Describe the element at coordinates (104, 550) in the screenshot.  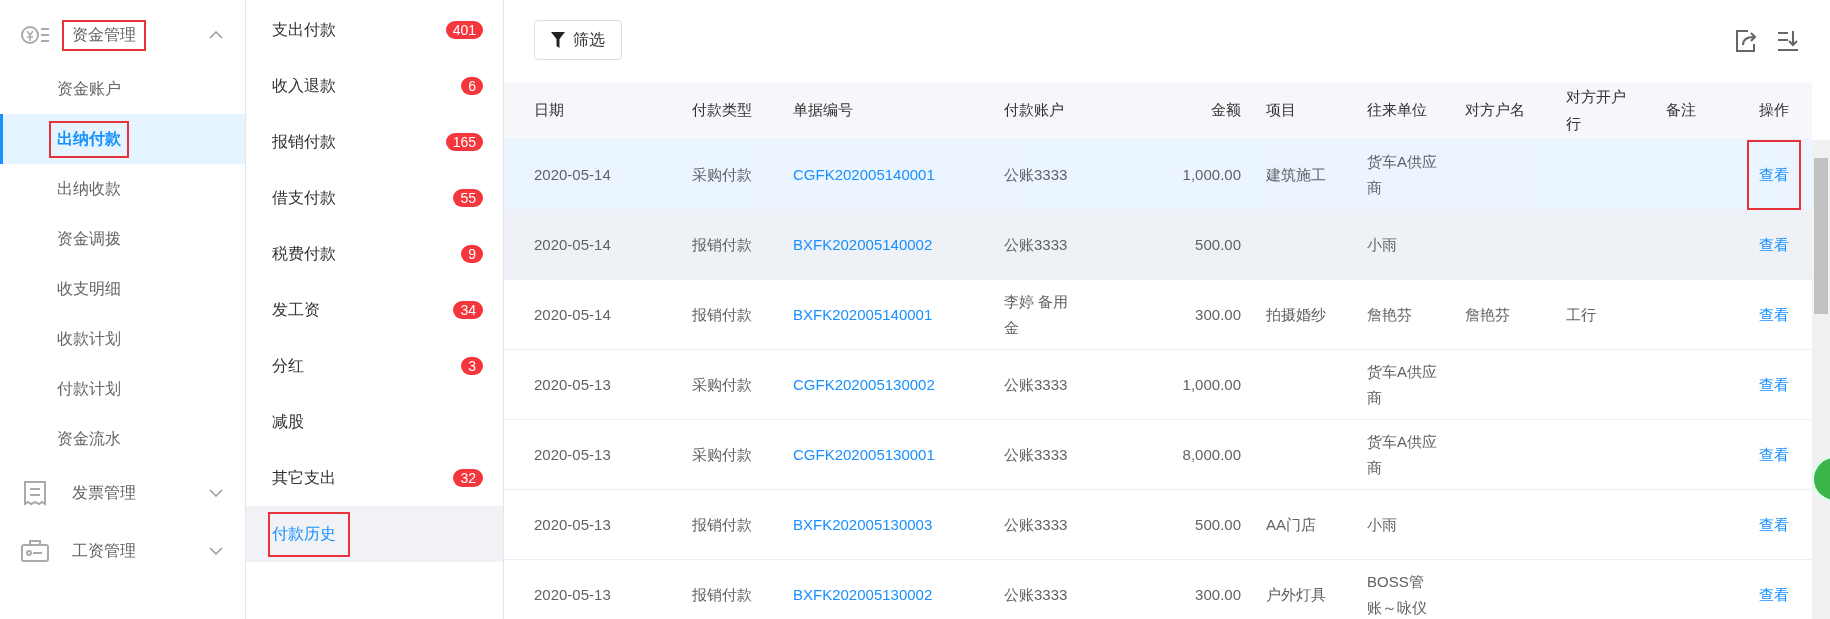
I see `menu-group-label: 工资管理` at that location.